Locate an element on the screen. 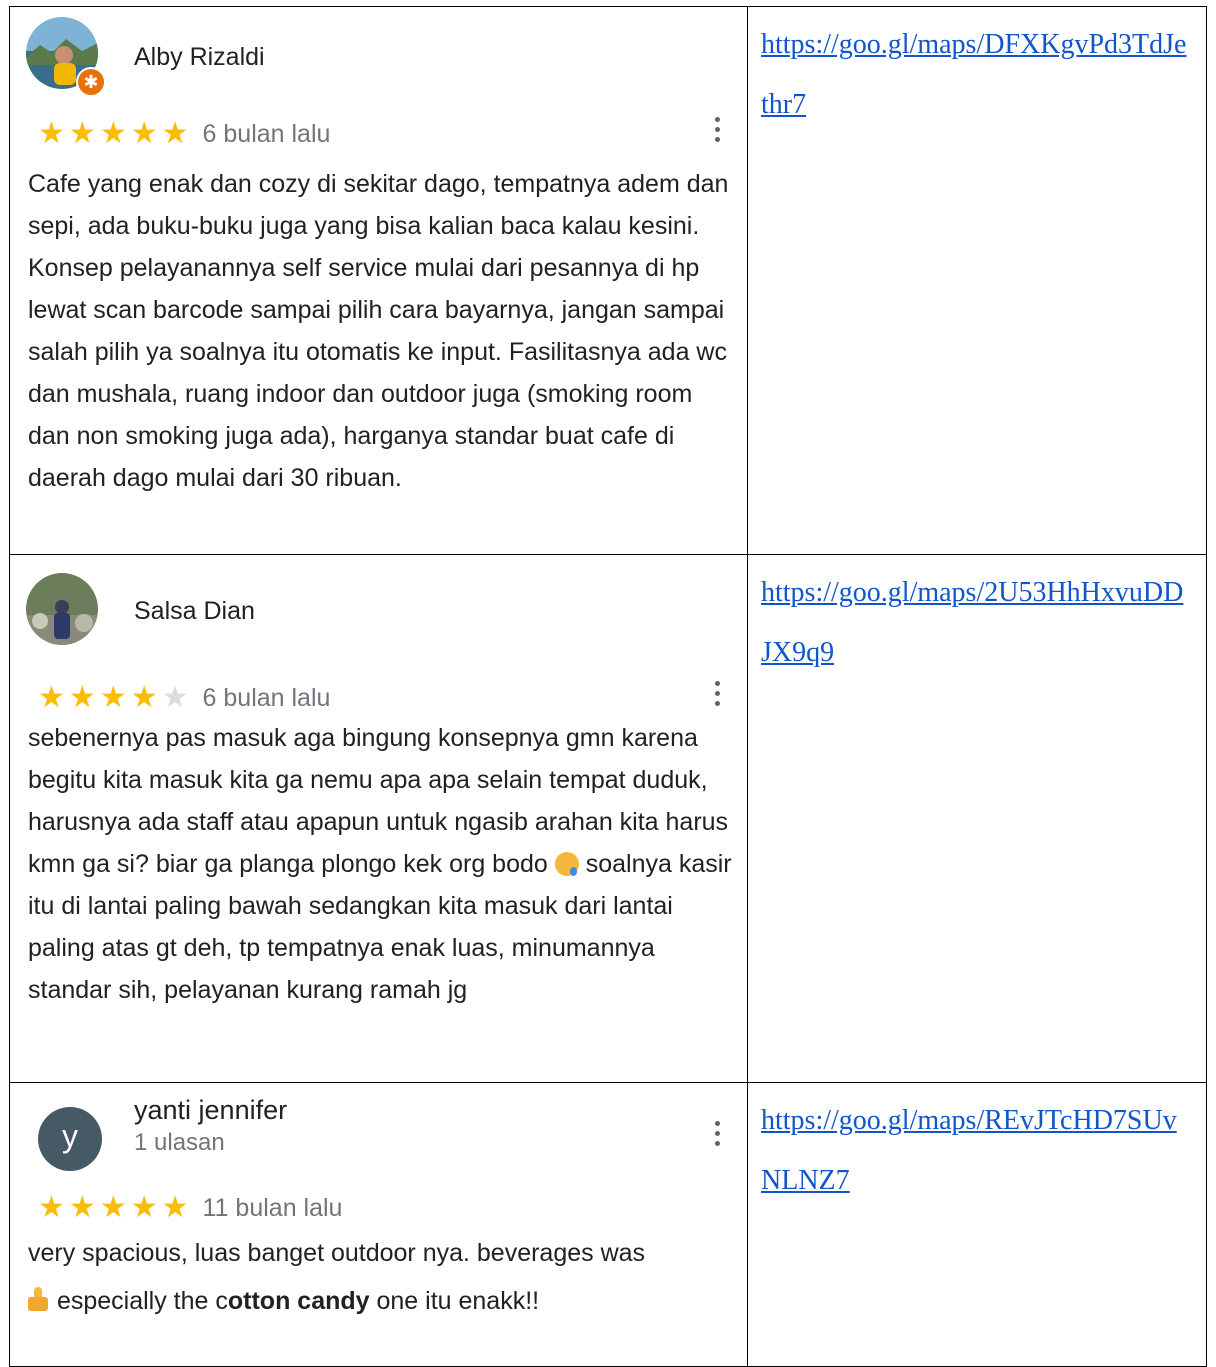 The width and height of the screenshot is (1216, 1367). reviewer-name: yanti jennifer is located at coordinates (210, 1110).